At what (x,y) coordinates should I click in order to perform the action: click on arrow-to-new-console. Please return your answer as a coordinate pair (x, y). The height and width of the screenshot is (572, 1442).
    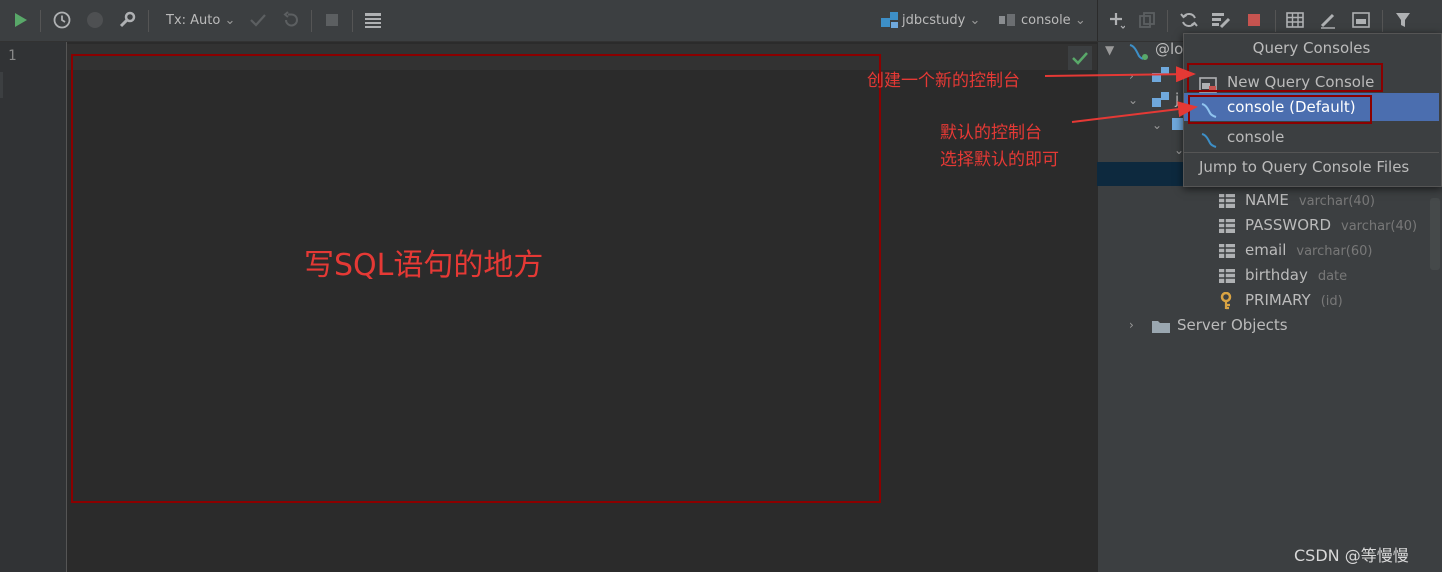
    Looking at the image, I should click on (1120, 74).